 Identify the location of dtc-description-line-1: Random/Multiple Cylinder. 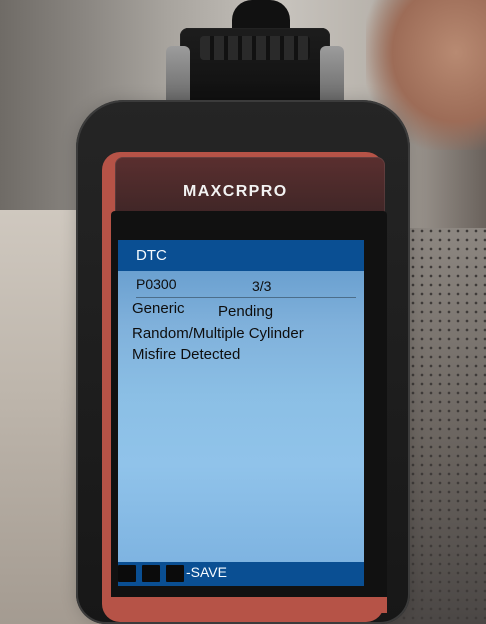
(218, 333).